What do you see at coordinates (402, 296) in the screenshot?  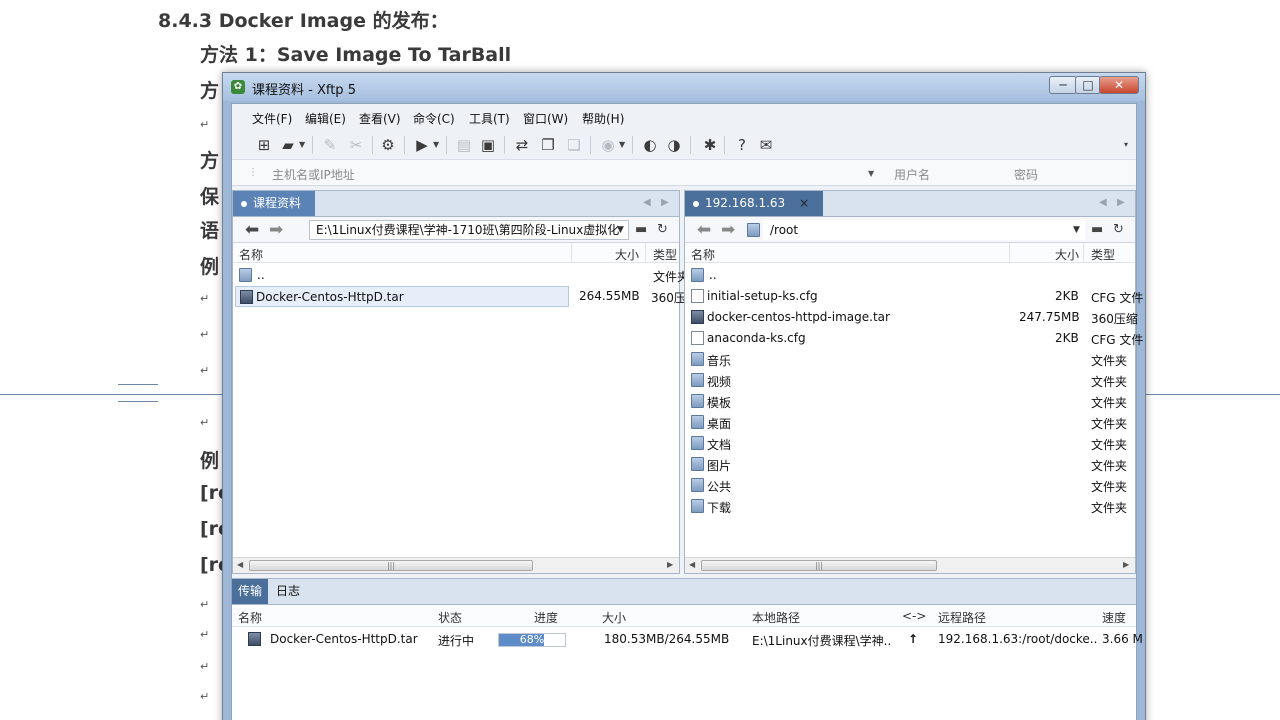 I see `list-item: Docker-Centos-HttpD.tar` at bounding box center [402, 296].